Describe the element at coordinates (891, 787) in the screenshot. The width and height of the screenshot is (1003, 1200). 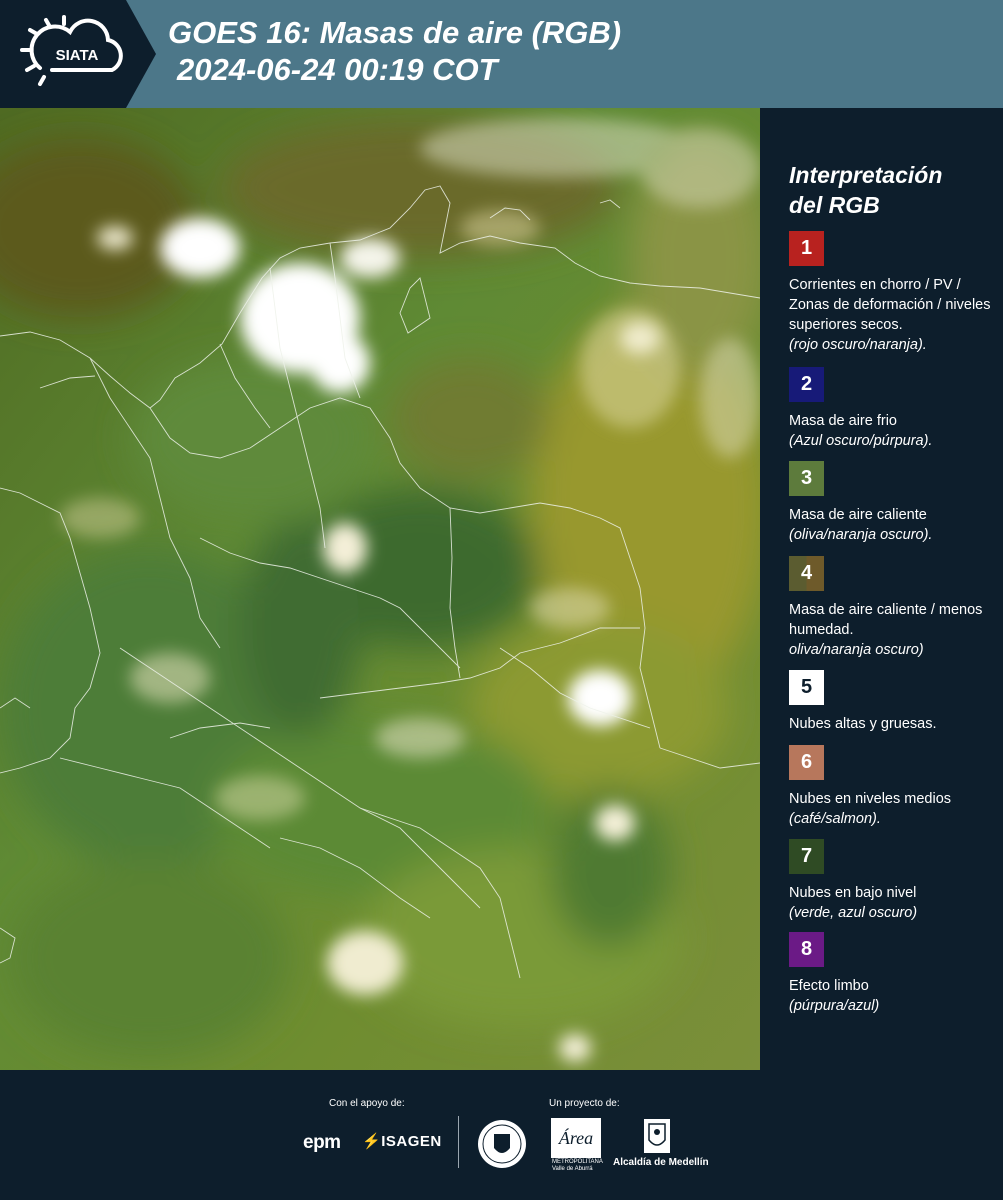
I see `legend-item-6: 6 Nubes en niveles medios (café/salmon).` at that location.